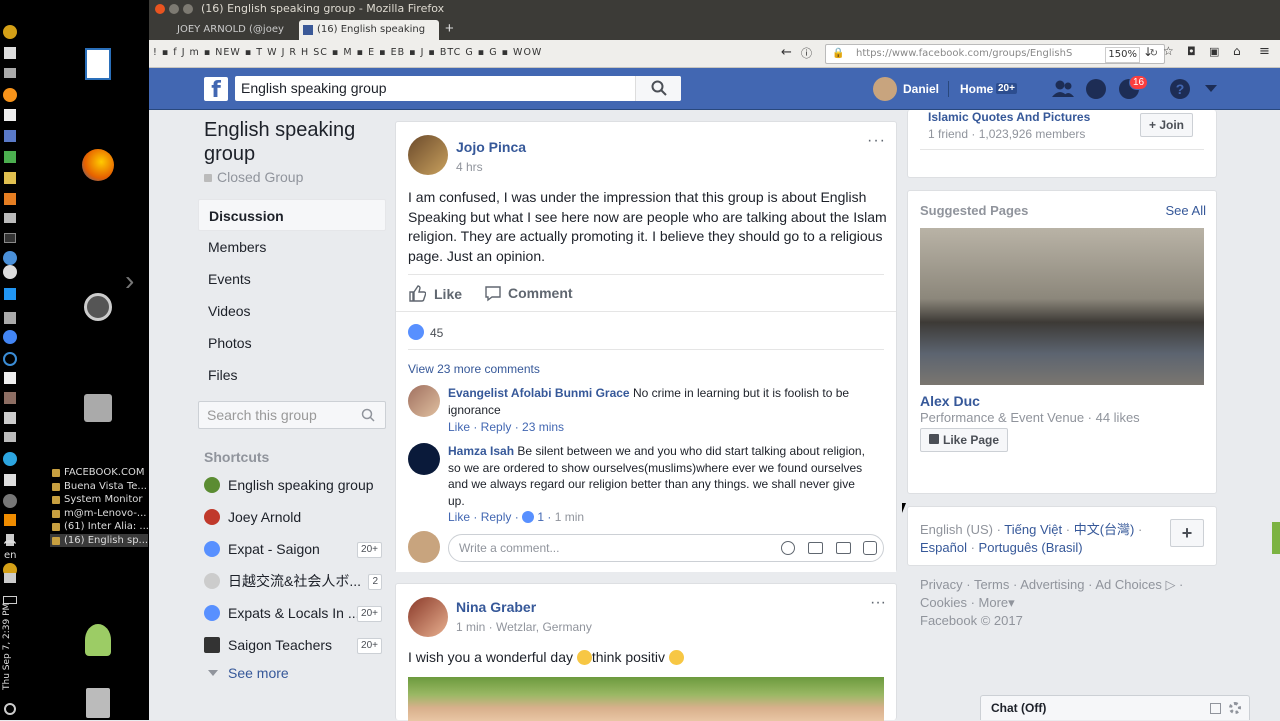 The height and width of the screenshot is (721, 1280). What do you see at coordinates (1033, 529) in the screenshot?
I see `language-link: Tiếng Việt` at bounding box center [1033, 529].